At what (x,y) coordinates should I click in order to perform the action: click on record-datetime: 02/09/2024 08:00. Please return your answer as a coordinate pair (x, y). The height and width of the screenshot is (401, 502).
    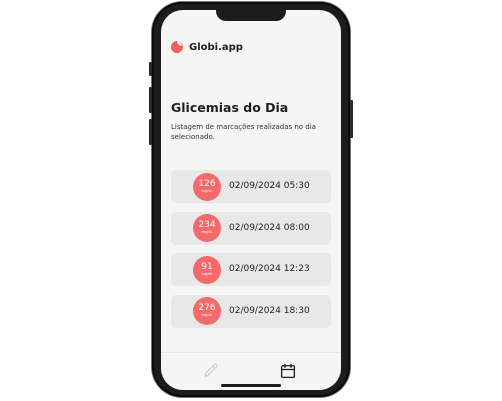
    Looking at the image, I should click on (269, 227).